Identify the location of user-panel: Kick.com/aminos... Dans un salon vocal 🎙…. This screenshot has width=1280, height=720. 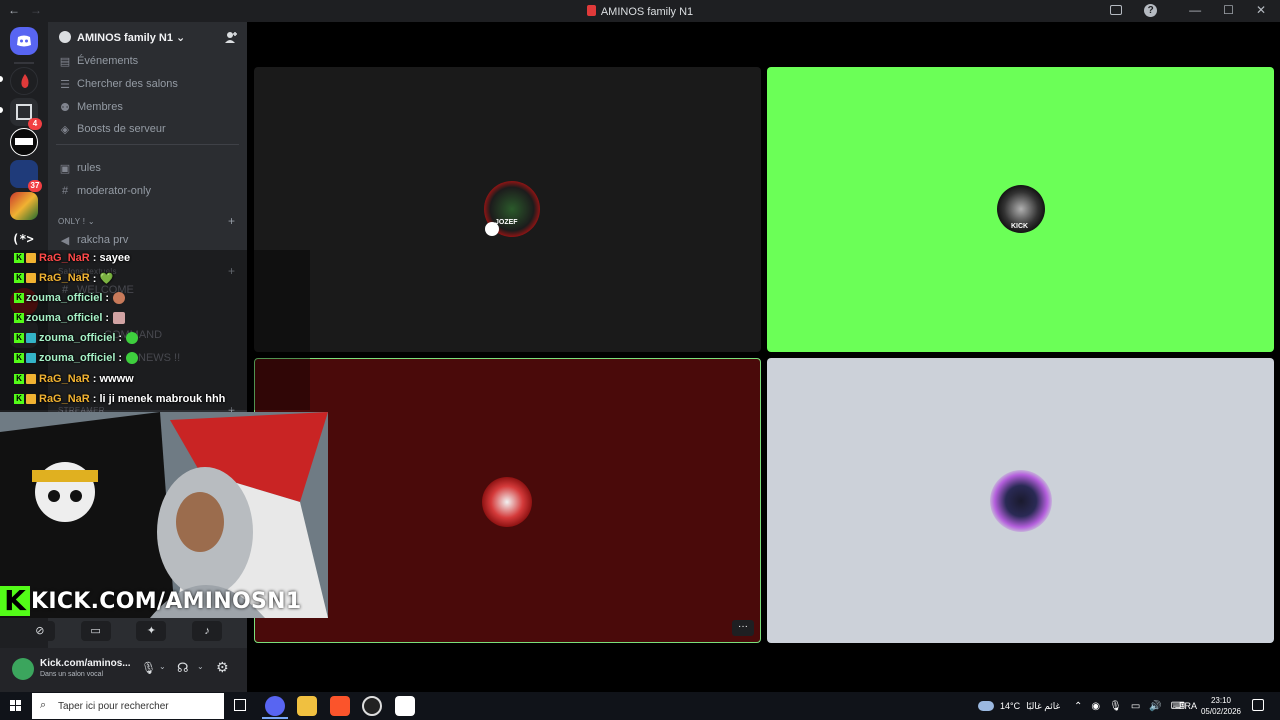
(123, 670).